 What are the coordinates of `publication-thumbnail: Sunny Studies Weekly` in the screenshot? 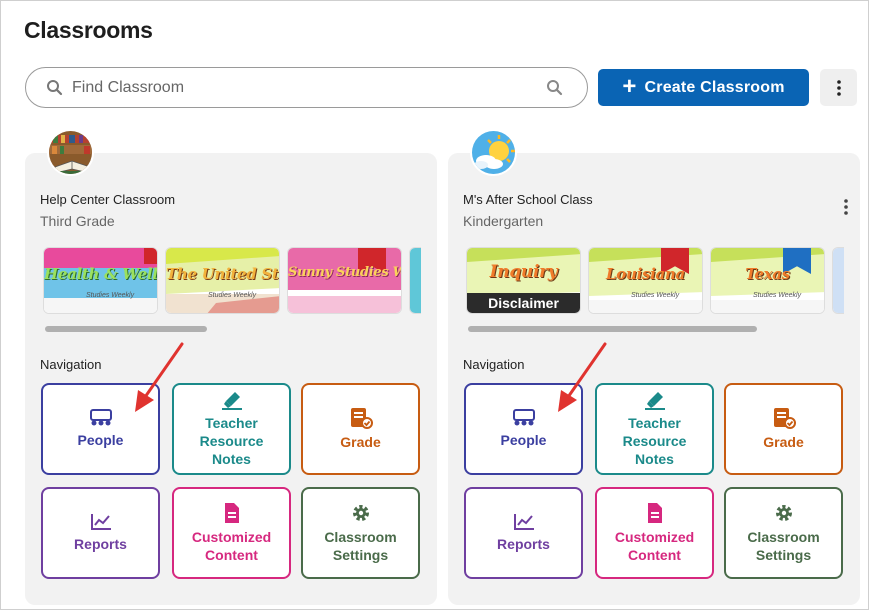 It's located at (344, 280).